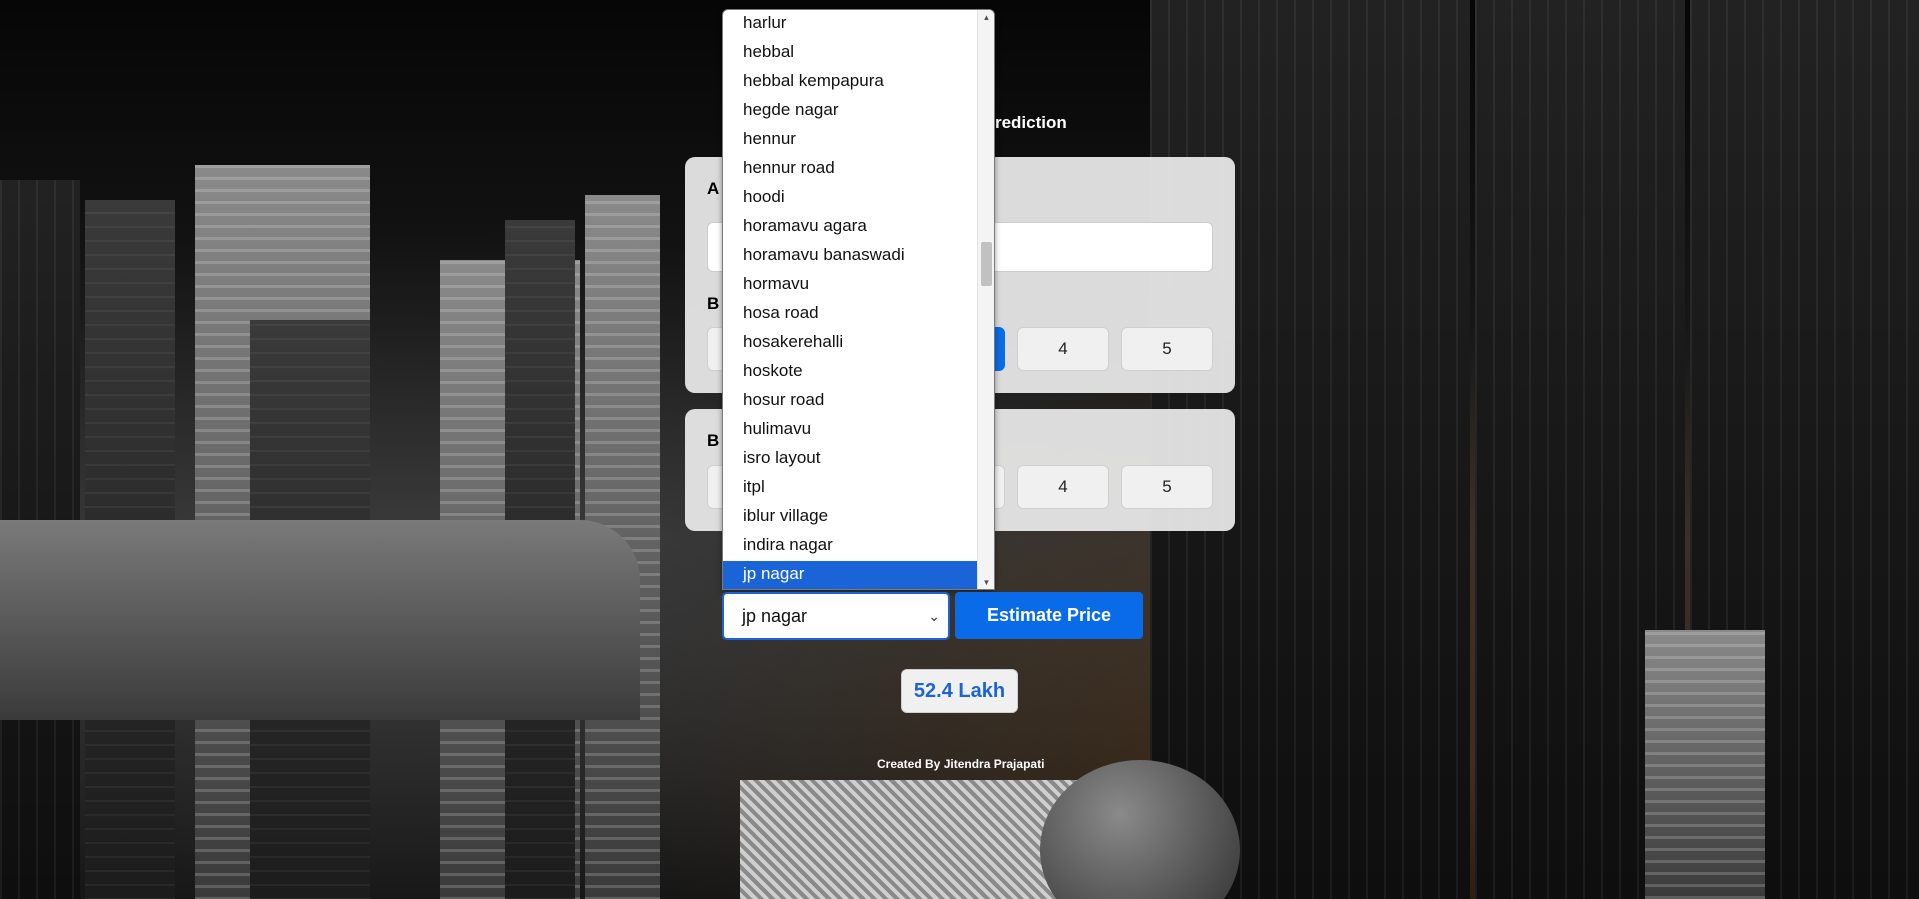 The image size is (1919, 899). I want to click on location-option: hennur road, so click(850, 169).